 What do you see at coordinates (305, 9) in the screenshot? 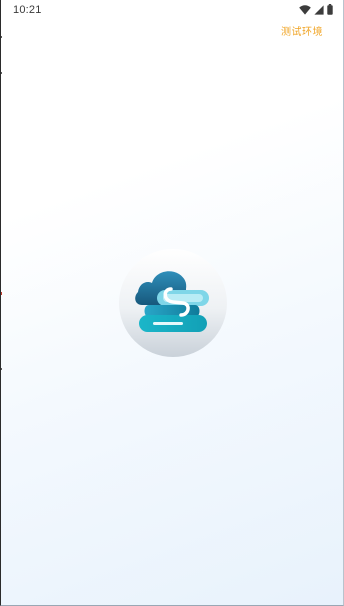
I see `wifi-icon` at bounding box center [305, 9].